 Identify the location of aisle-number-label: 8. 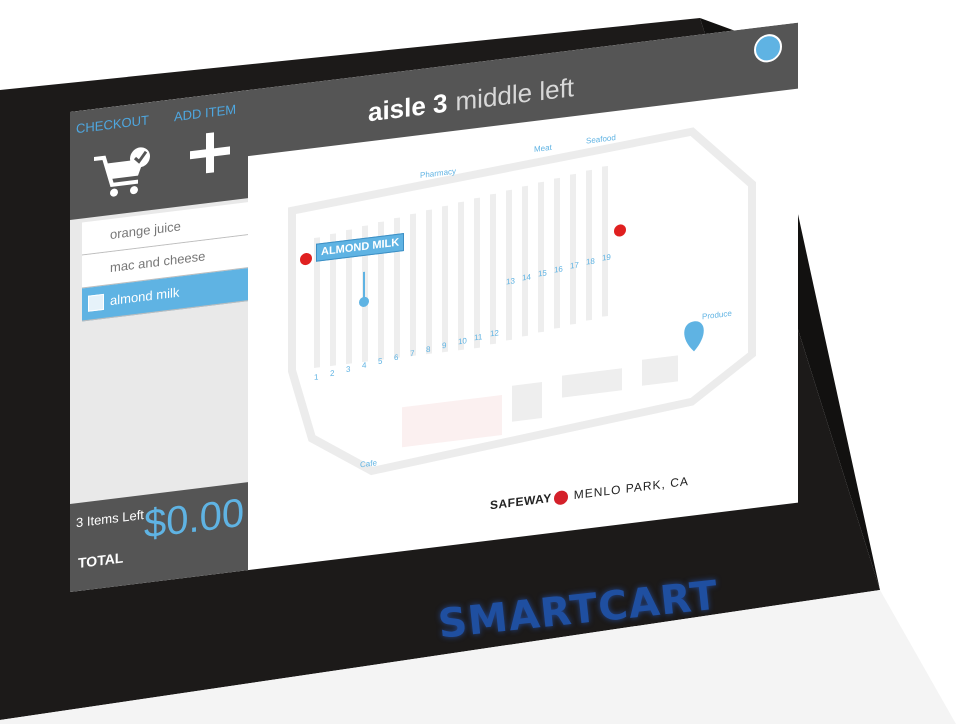
(428, 350).